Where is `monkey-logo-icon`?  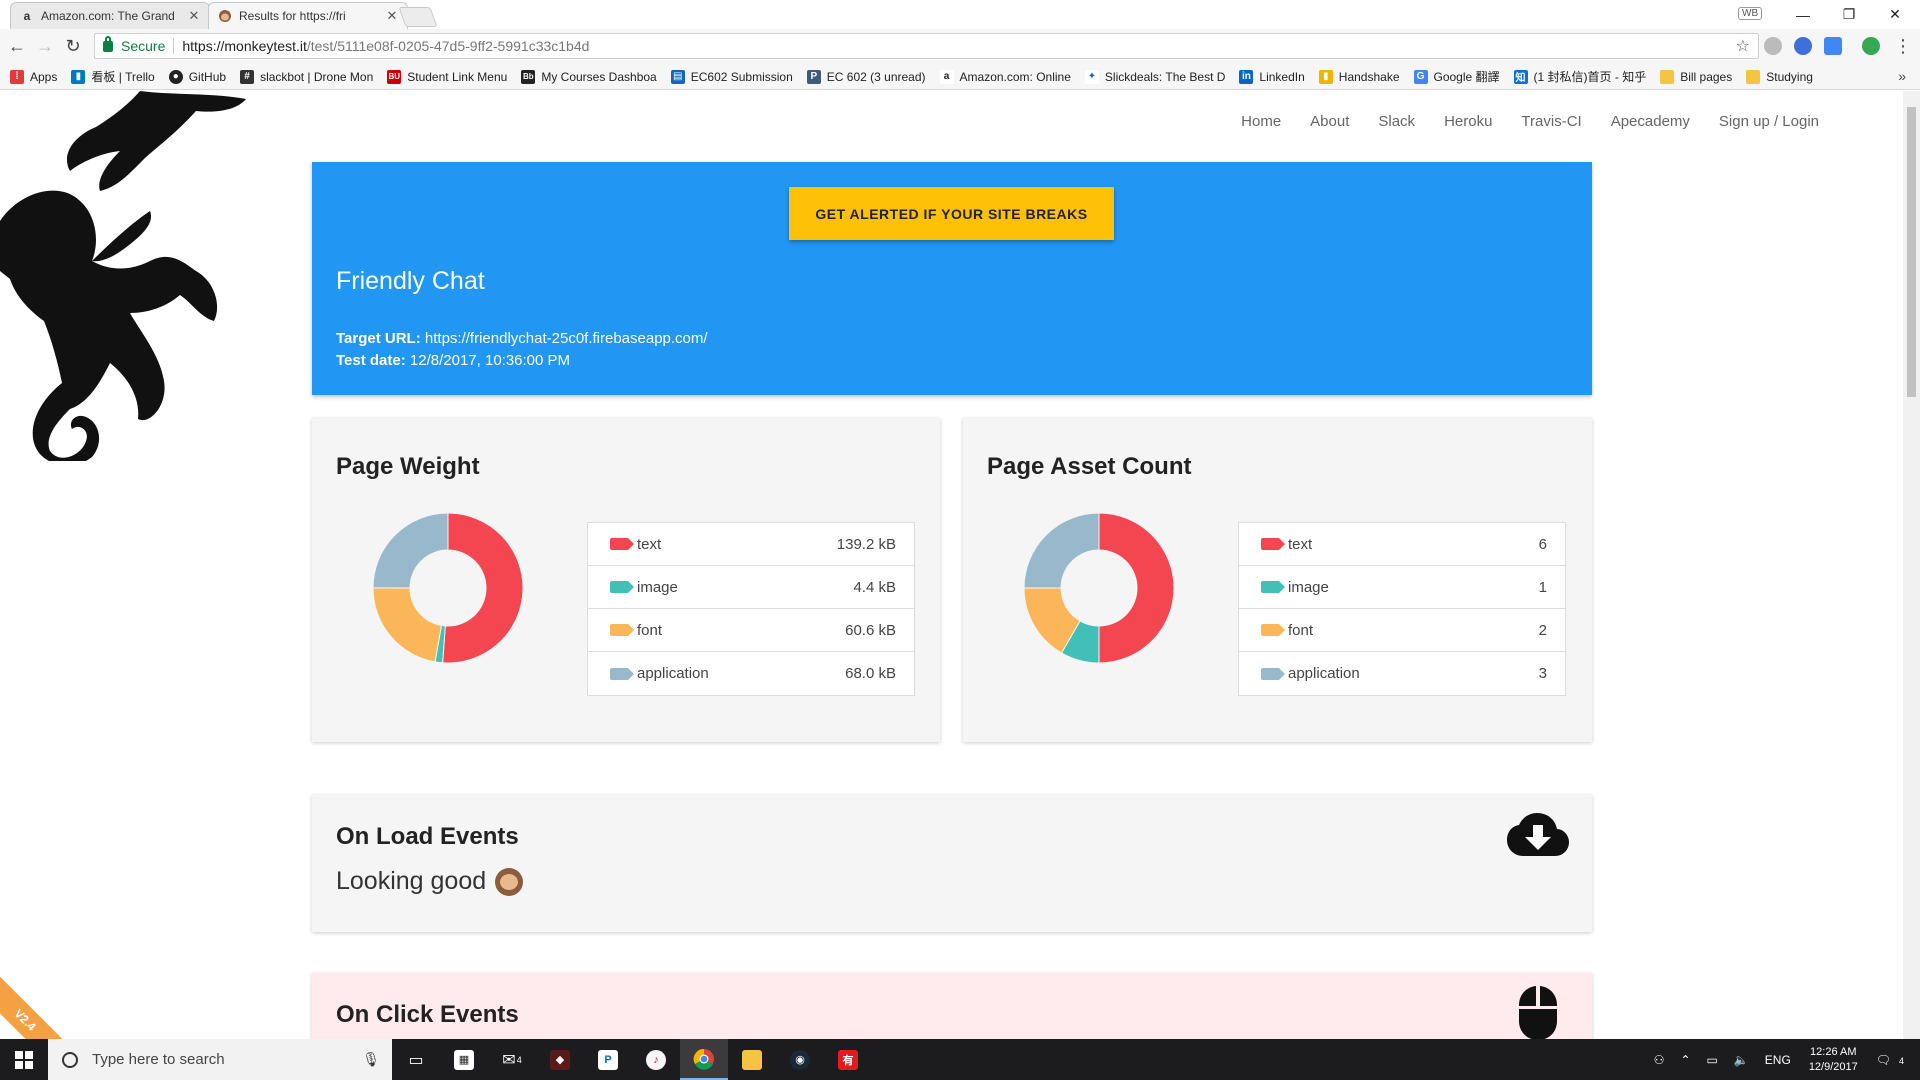
monkey-logo-icon is located at coordinates (125, 276).